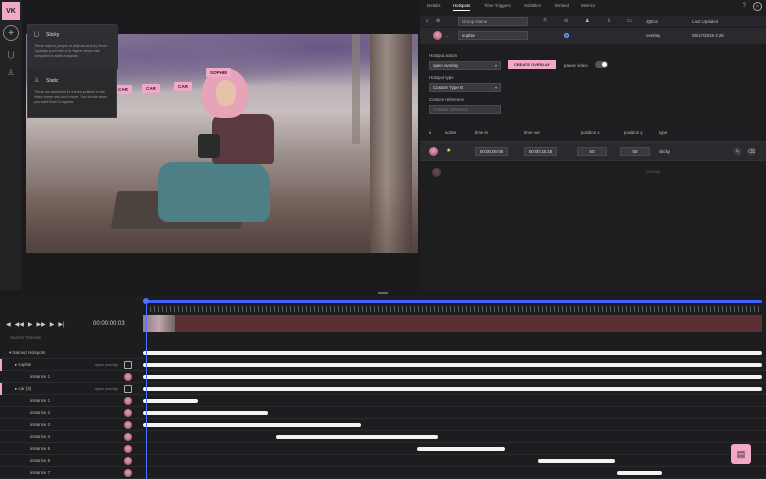  Describe the element at coordinates (40, 424) in the screenshot. I see `timeline-row-label: instance 3` at that location.